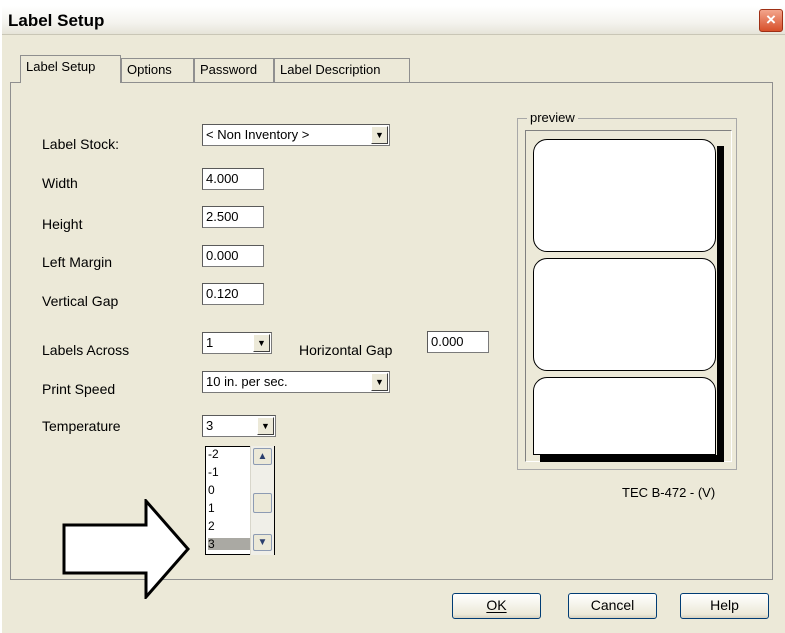 This screenshot has width=785, height=633. I want to click on temperature-value: 3, so click(210, 425).